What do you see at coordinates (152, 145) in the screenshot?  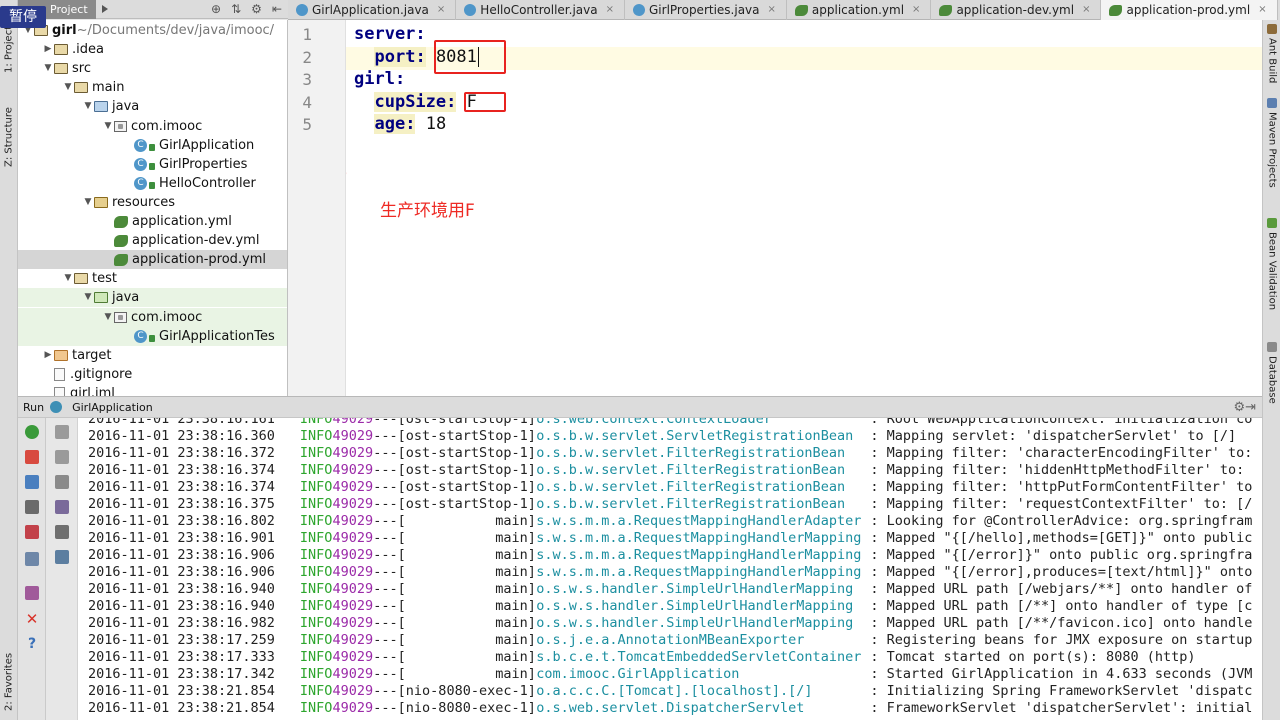 I see `tree-item: C GirlApplication` at bounding box center [152, 145].